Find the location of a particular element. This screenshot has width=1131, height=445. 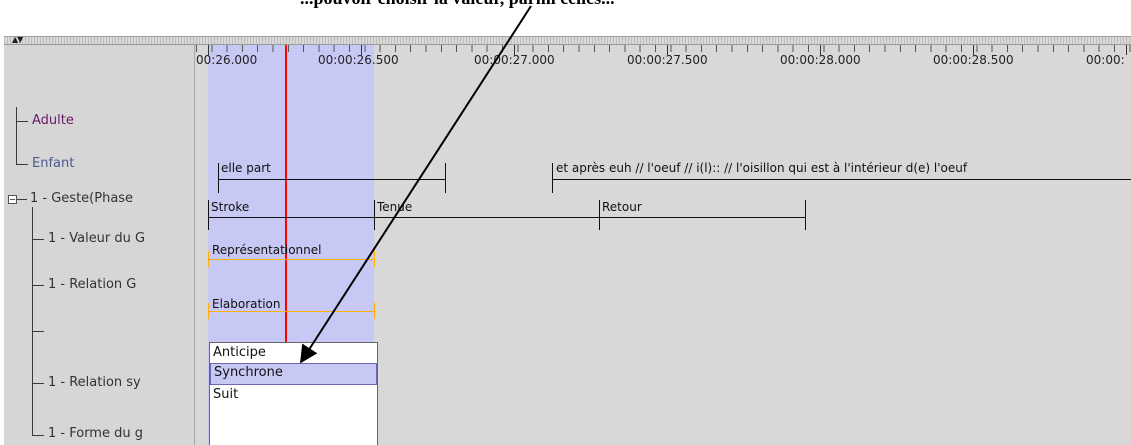

ruler-tick-label: 00:00:28.500 is located at coordinates (973, 60).